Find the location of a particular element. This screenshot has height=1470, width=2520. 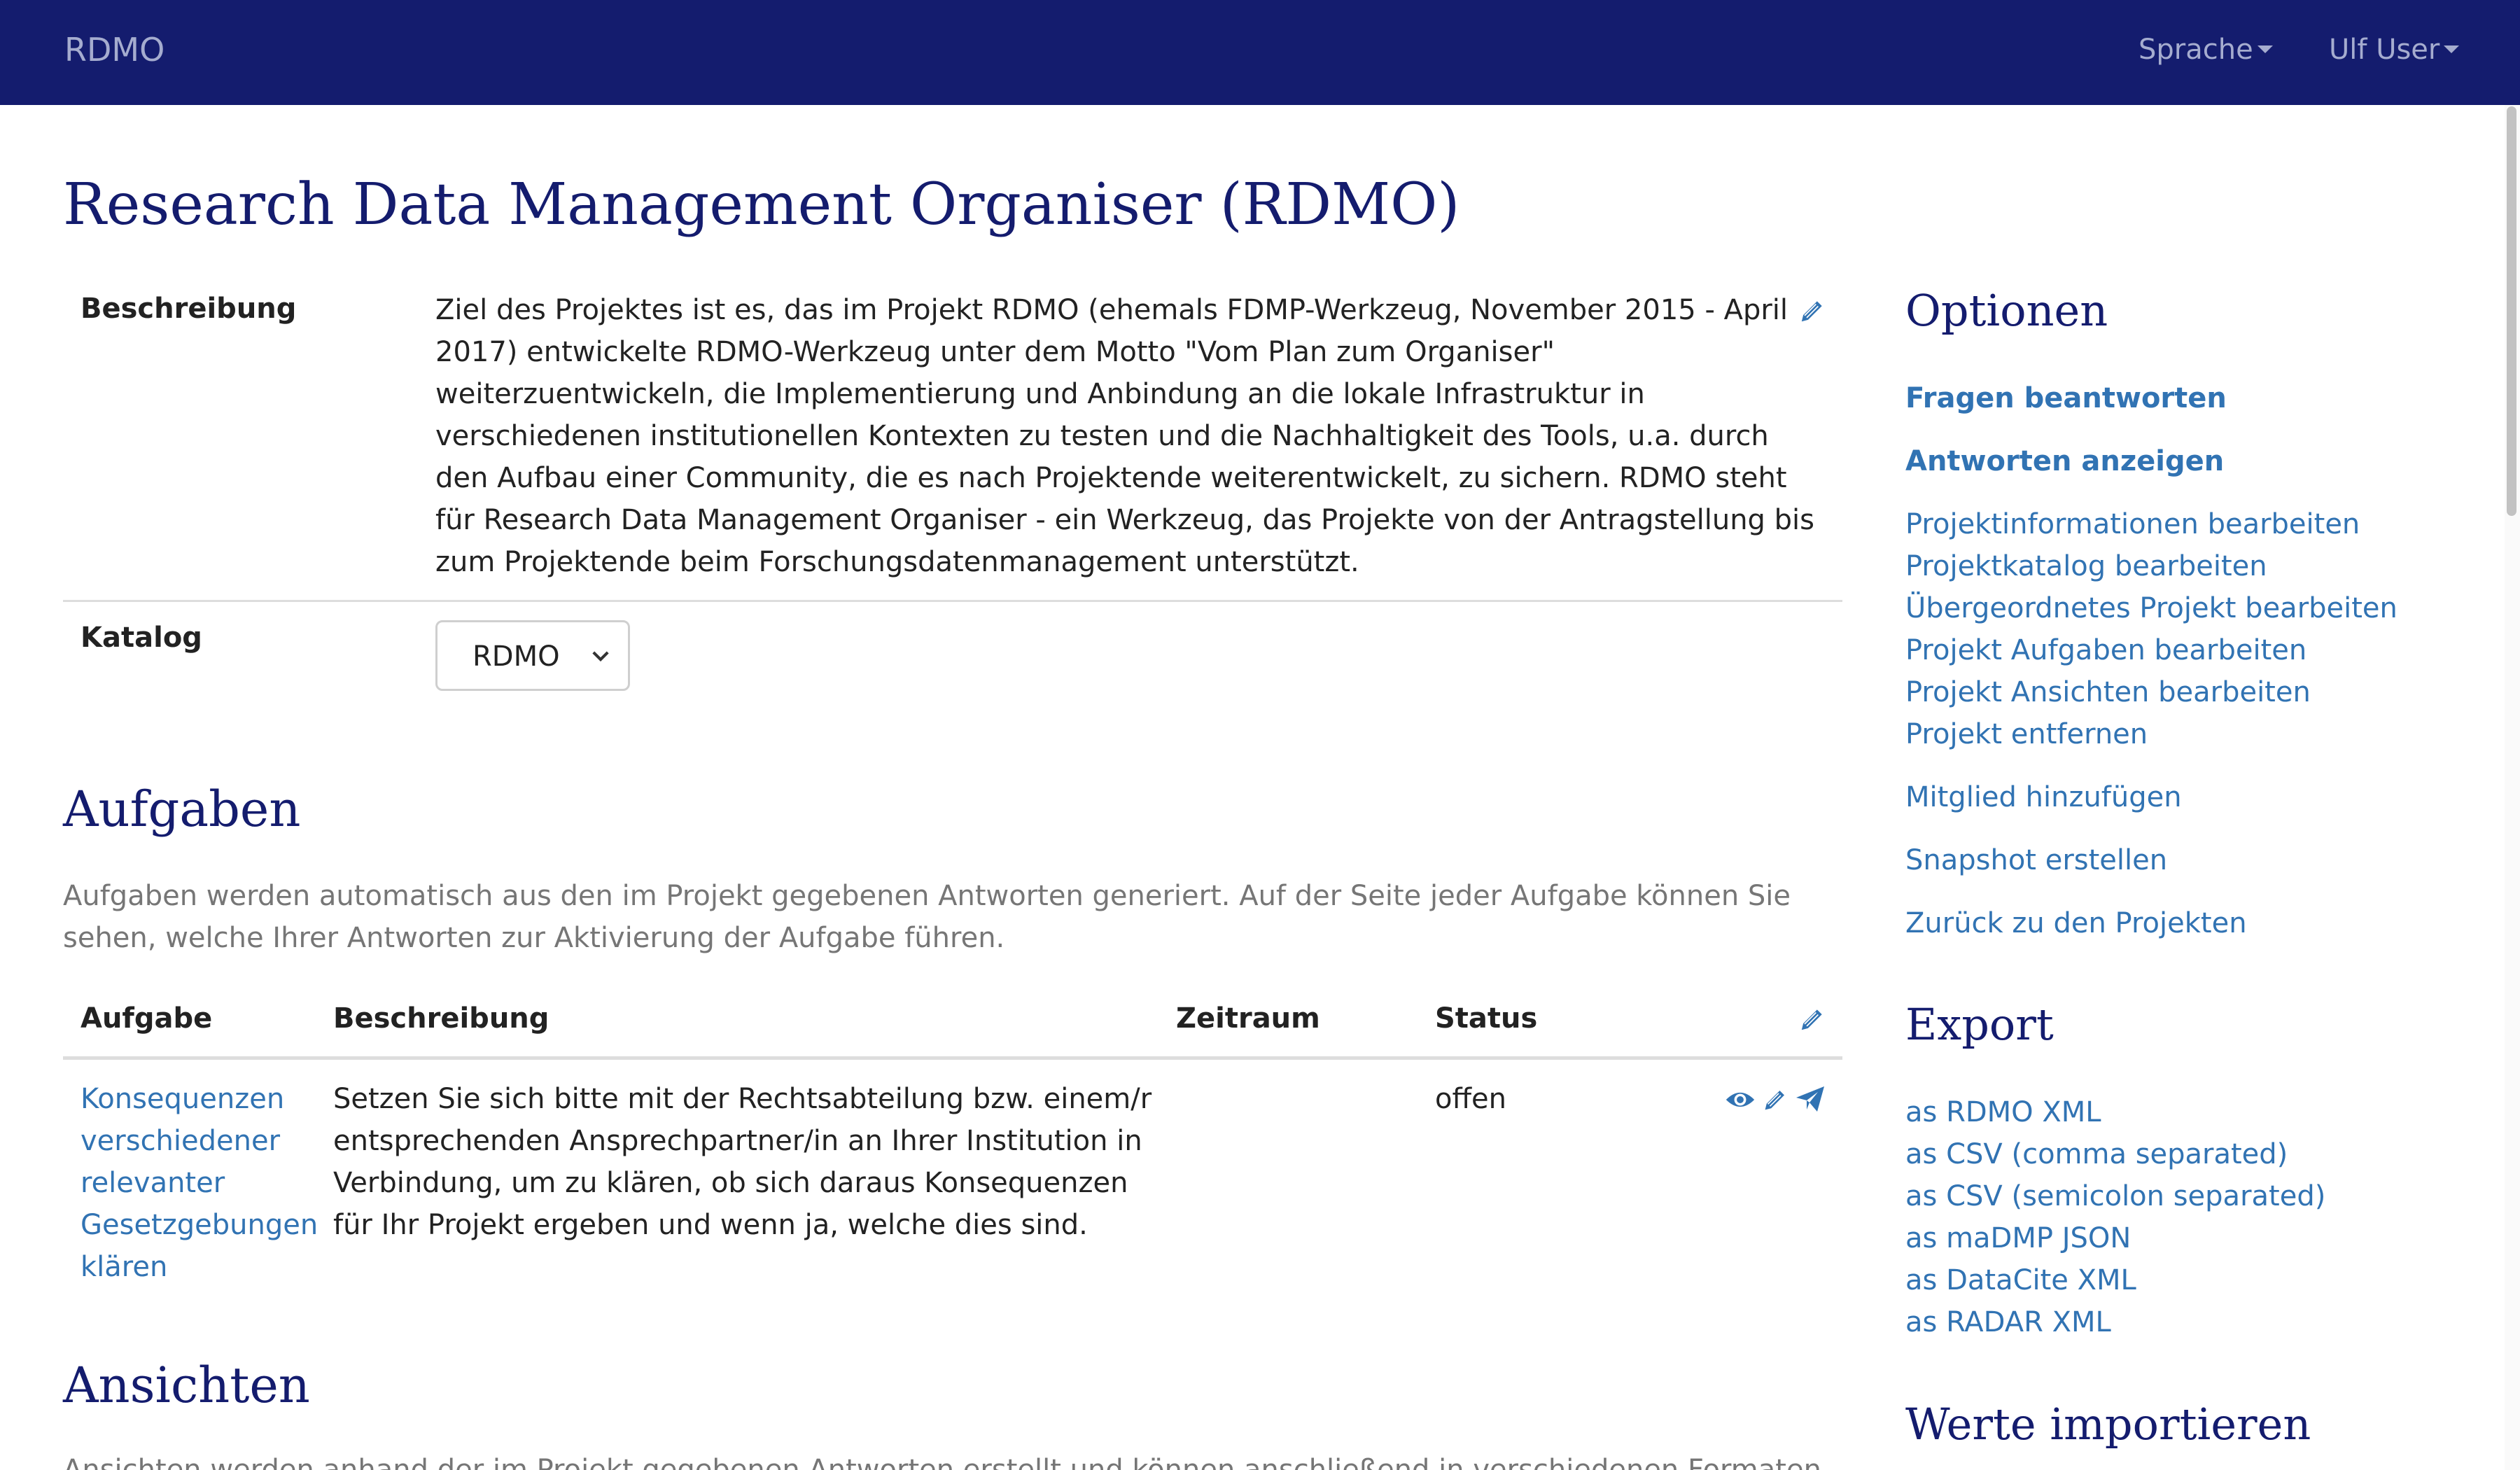

export-radar-xml-link: as RADAR XML is located at coordinates (2008, 1322).